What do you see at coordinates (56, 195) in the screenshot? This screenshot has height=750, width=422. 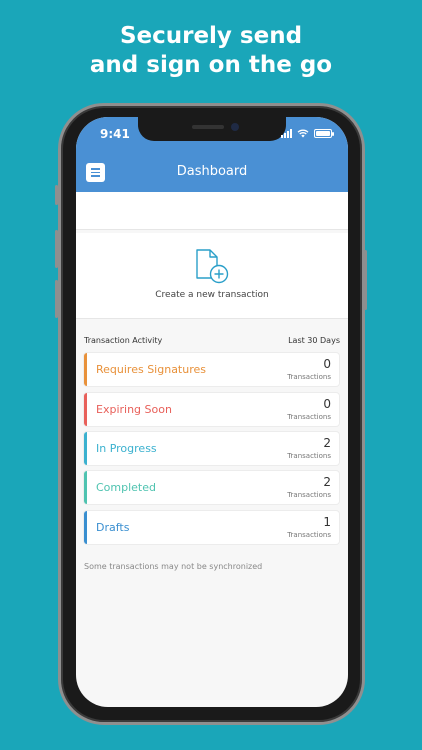 I see `silent-switch` at bounding box center [56, 195].